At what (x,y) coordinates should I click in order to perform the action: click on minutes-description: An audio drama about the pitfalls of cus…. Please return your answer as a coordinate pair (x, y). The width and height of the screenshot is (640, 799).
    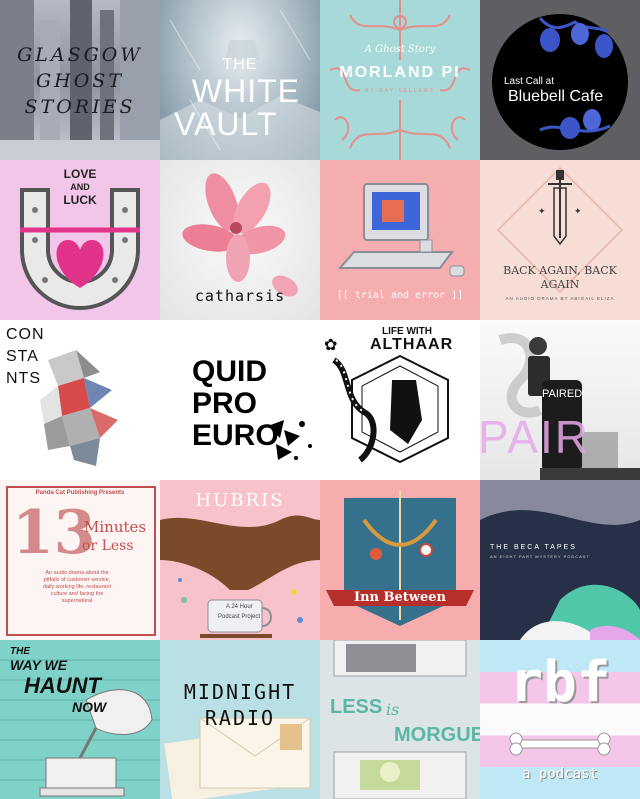
    Looking at the image, I should click on (77, 587).